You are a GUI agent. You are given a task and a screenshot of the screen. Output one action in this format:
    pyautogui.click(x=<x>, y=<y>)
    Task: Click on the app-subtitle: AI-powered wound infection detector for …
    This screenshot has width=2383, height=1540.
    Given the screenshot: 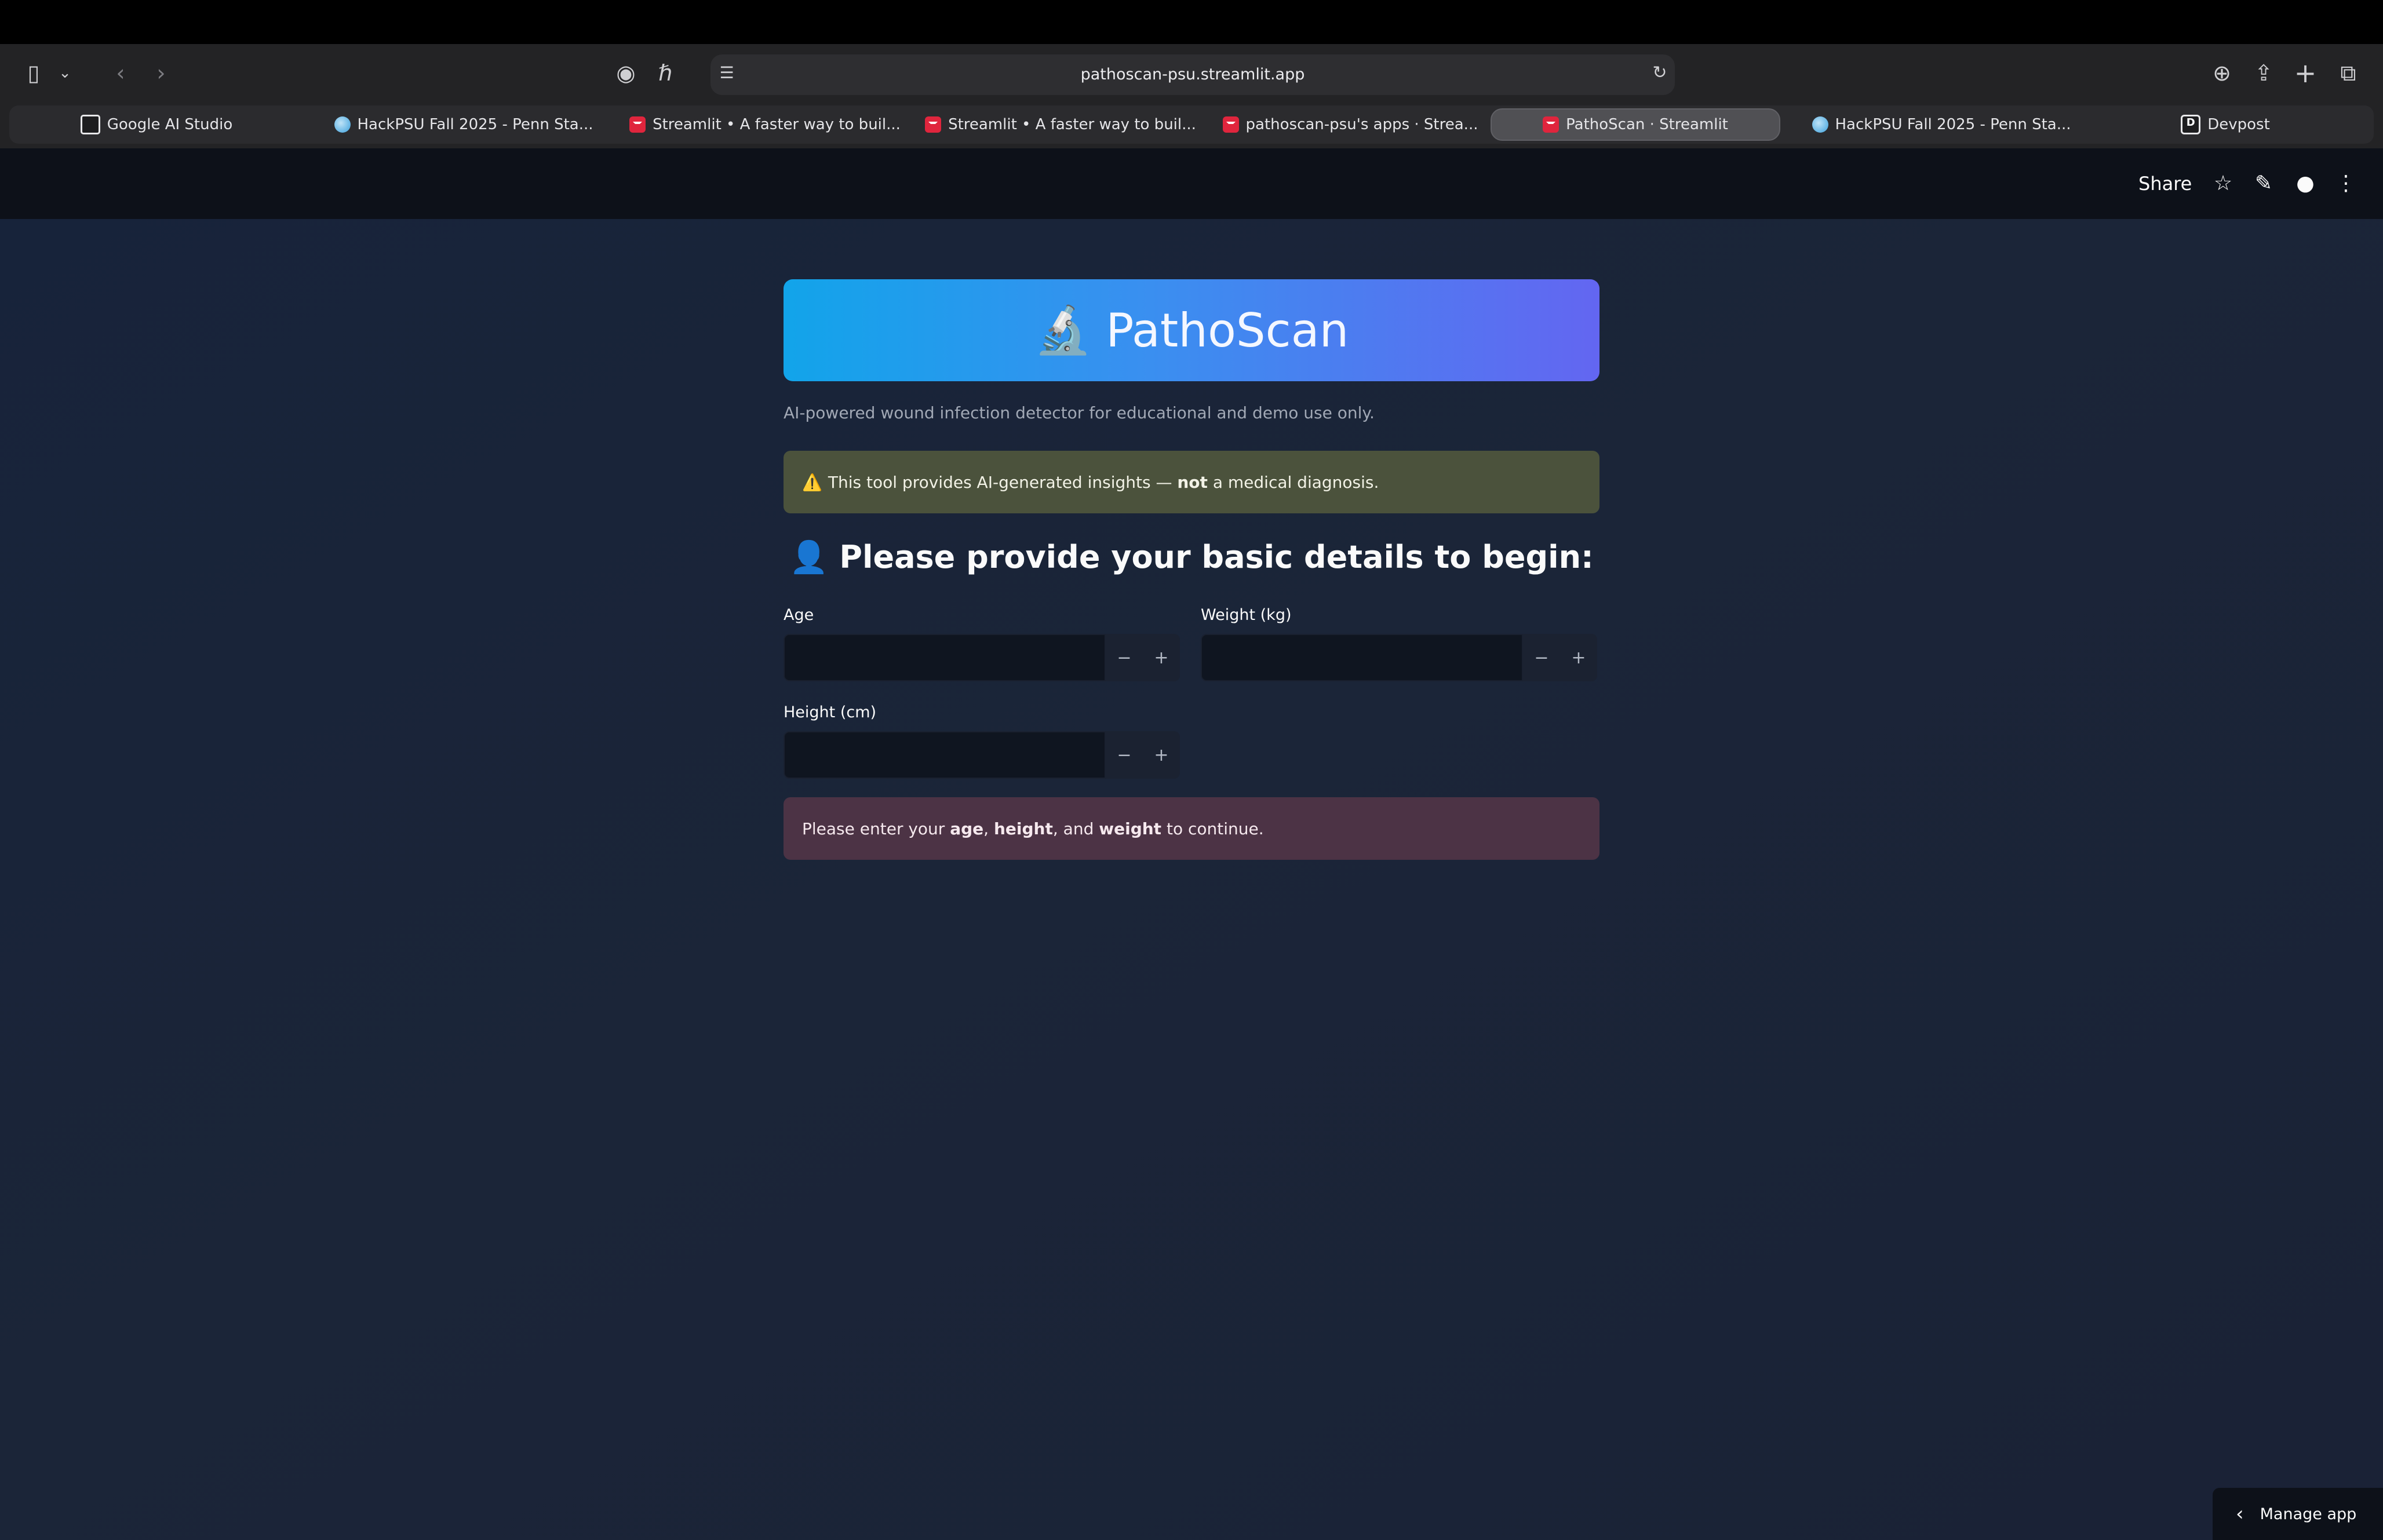 What is the action you would take?
    pyautogui.click(x=1079, y=412)
    